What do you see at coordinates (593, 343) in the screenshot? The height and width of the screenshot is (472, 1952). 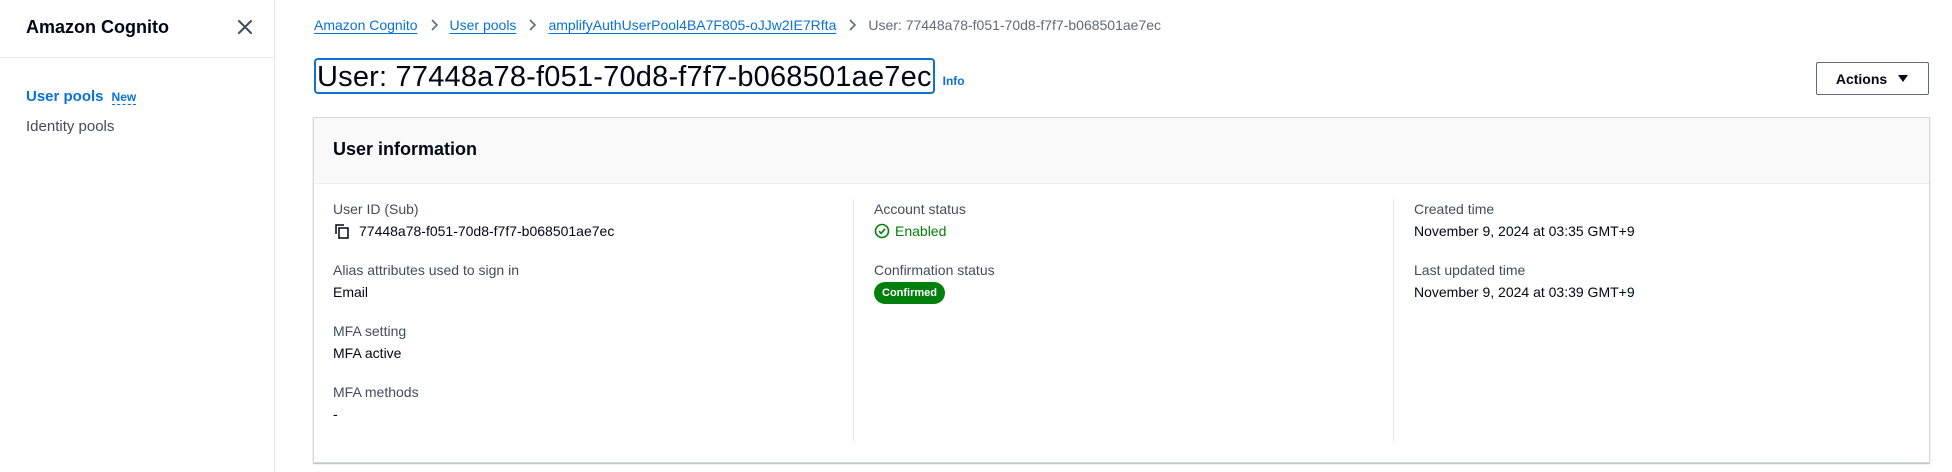 I see `mfa-setting-field: MFA setting MFA active` at bounding box center [593, 343].